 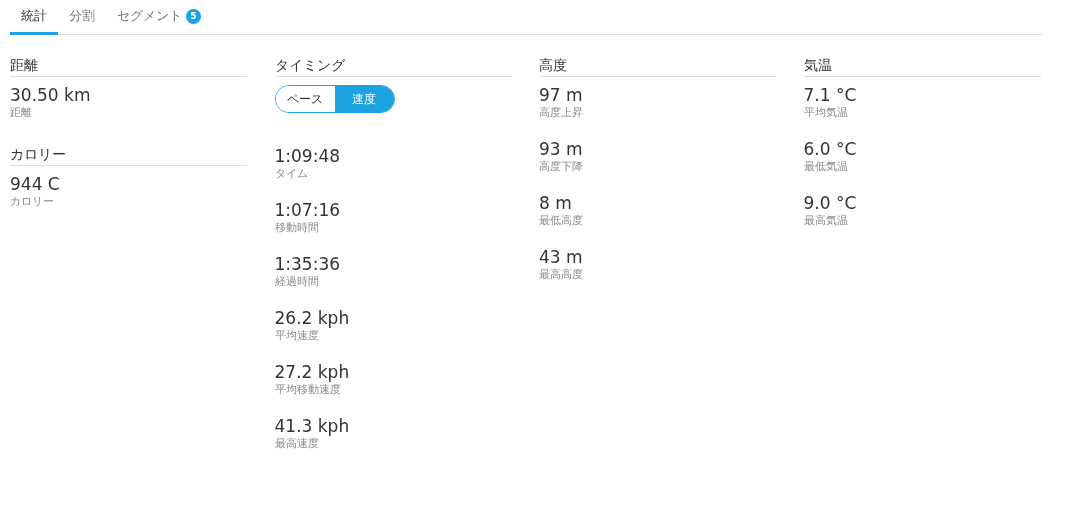 I want to click on stat-label: タイム, so click(x=291, y=173).